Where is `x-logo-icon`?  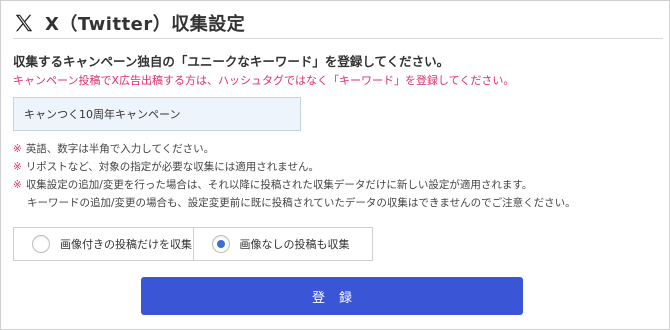 x-logo-icon is located at coordinates (24, 23).